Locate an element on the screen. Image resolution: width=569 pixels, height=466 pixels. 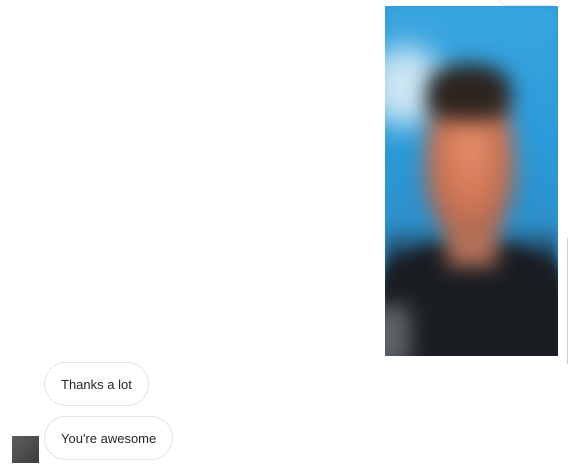
message-text: You're awesome is located at coordinates (109, 438).